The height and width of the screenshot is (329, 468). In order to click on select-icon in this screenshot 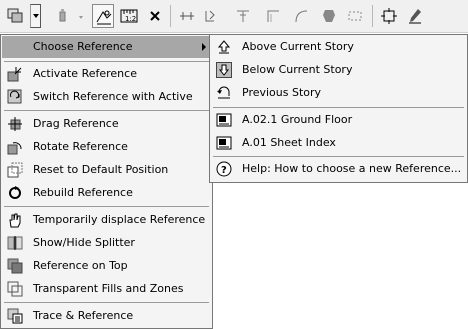, I will do `click(355, 16)`.